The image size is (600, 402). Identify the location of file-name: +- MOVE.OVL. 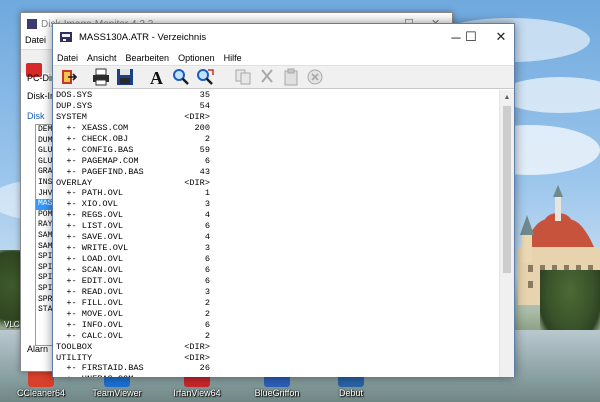
(90, 313).